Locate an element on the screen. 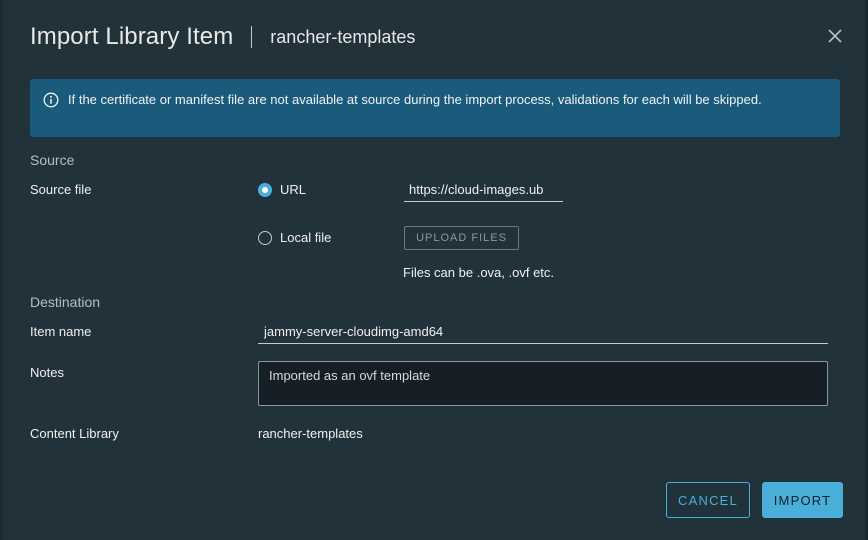 The image size is (868, 540). url-radio-label: URL is located at coordinates (293, 189).